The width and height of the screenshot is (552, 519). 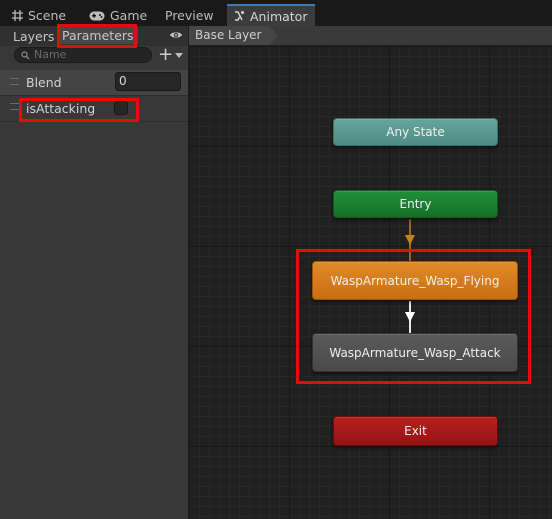 What do you see at coordinates (415, 132) in the screenshot?
I see `state-any-state: Any State` at bounding box center [415, 132].